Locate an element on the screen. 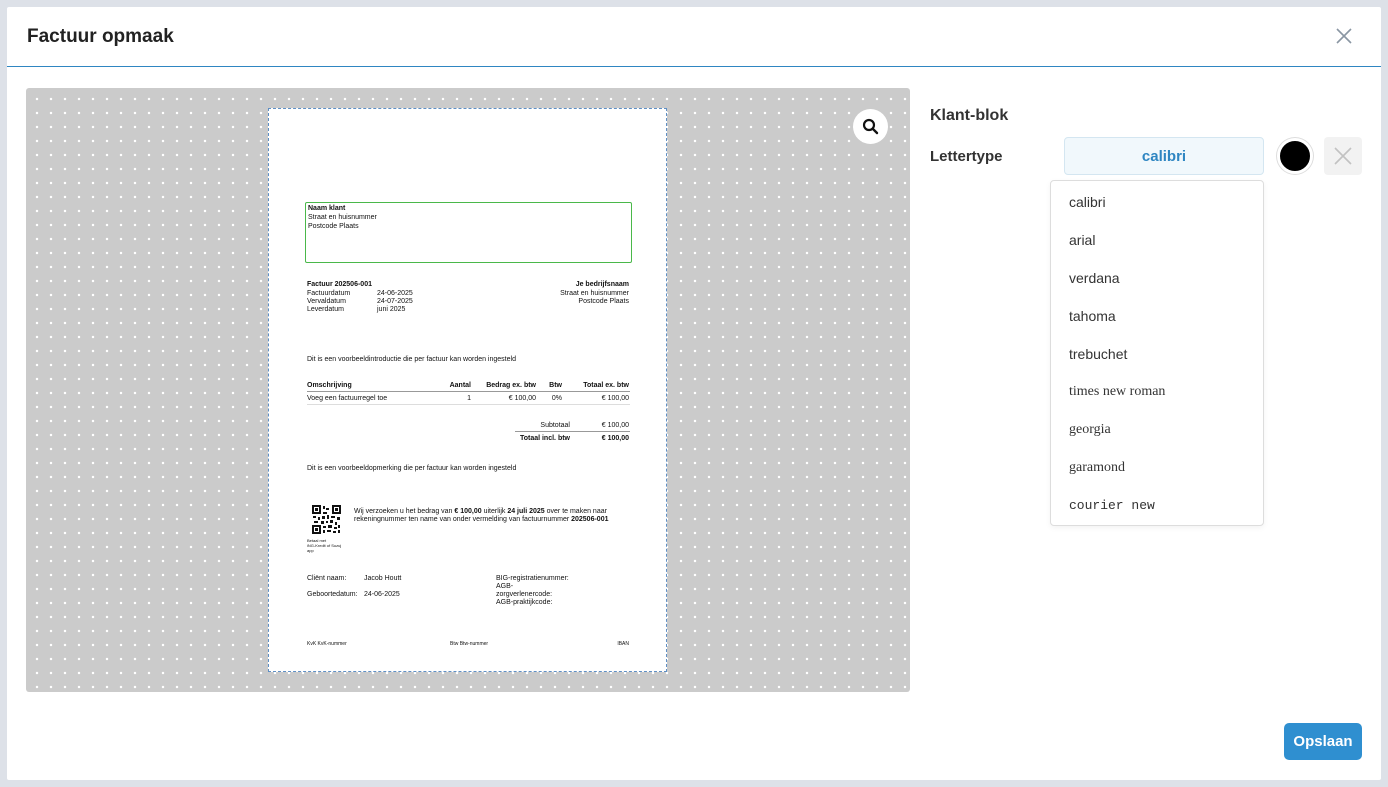  client-name-label: Cliënt naam: is located at coordinates (327, 578).